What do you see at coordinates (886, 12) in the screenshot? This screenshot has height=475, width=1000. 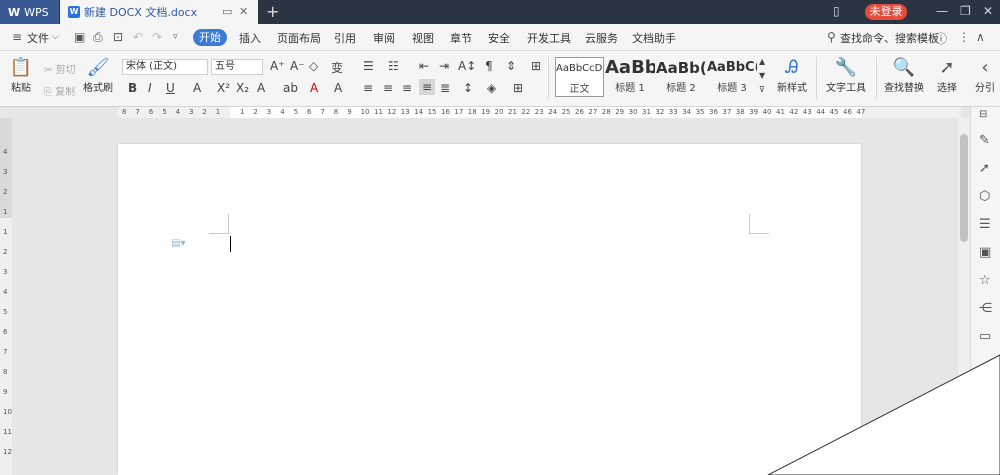 I see `login-button: 未登录` at bounding box center [886, 12].